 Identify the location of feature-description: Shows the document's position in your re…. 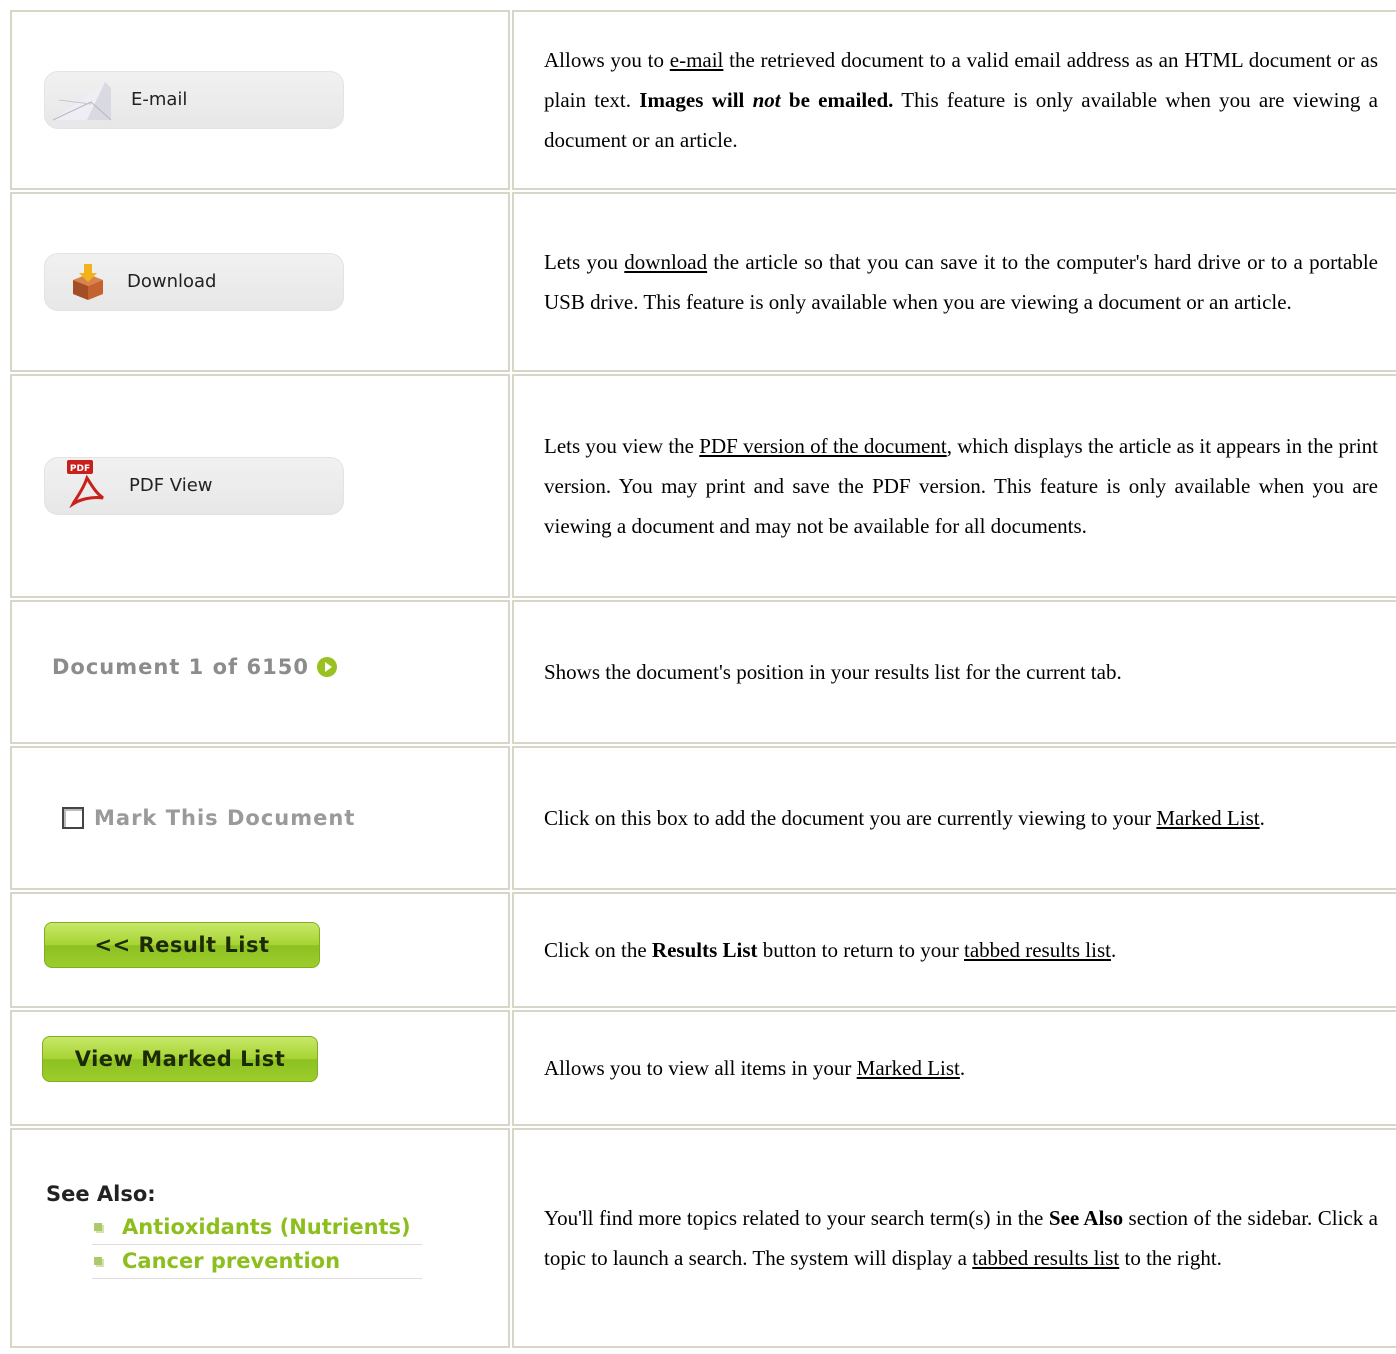
(954, 672).